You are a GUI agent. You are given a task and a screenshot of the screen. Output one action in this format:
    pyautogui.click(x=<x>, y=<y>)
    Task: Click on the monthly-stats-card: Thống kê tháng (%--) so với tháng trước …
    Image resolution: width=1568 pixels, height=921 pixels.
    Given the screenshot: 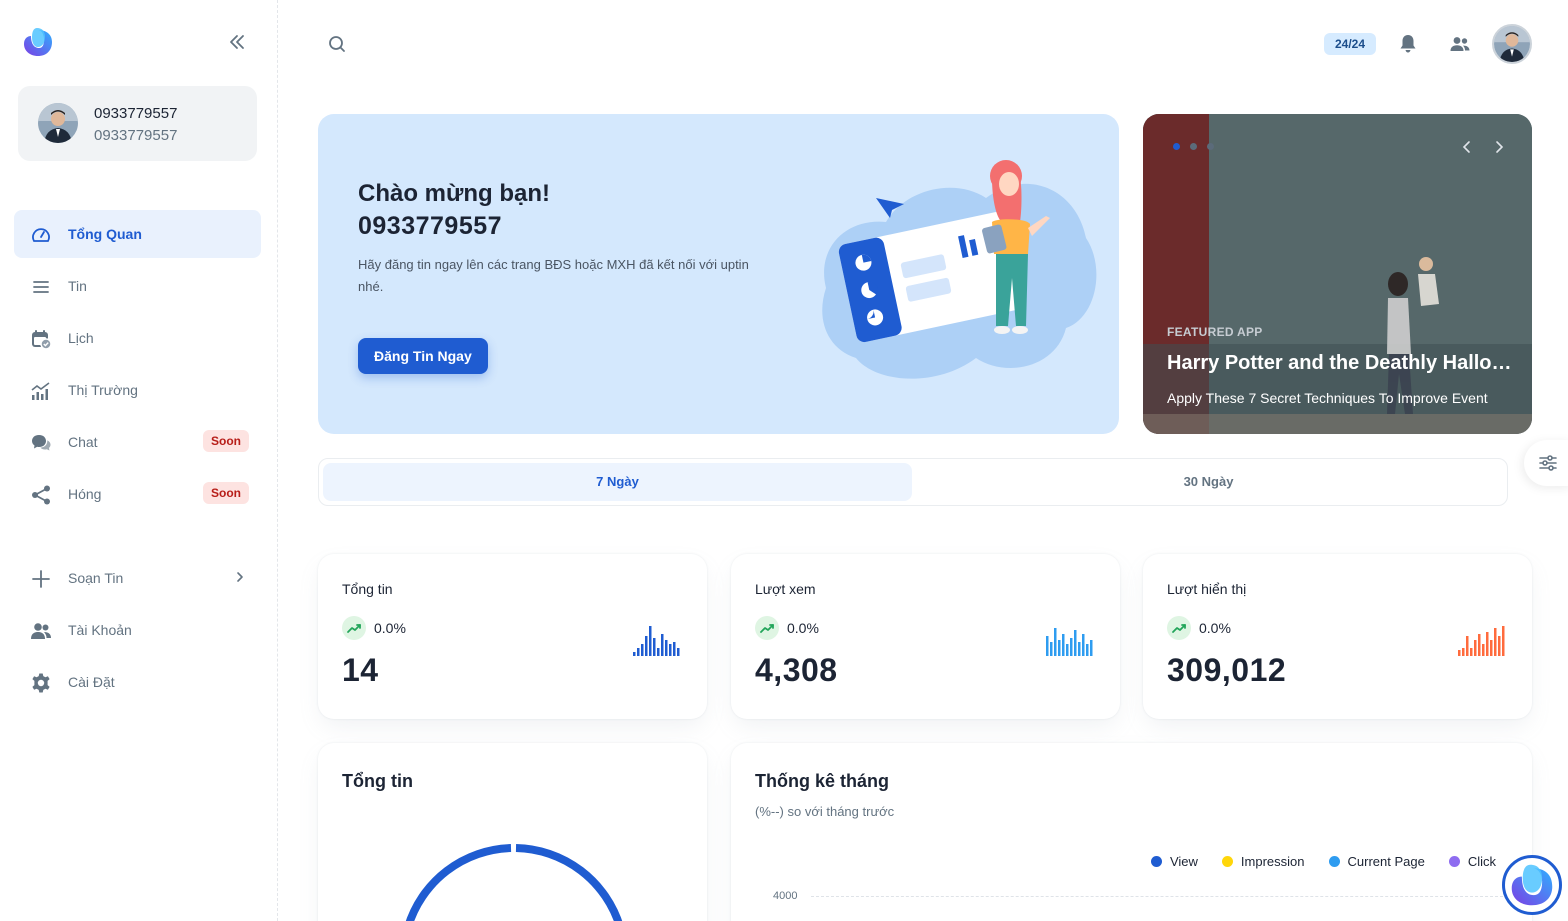 What is the action you would take?
    pyautogui.click(x=1131, y=832)
    